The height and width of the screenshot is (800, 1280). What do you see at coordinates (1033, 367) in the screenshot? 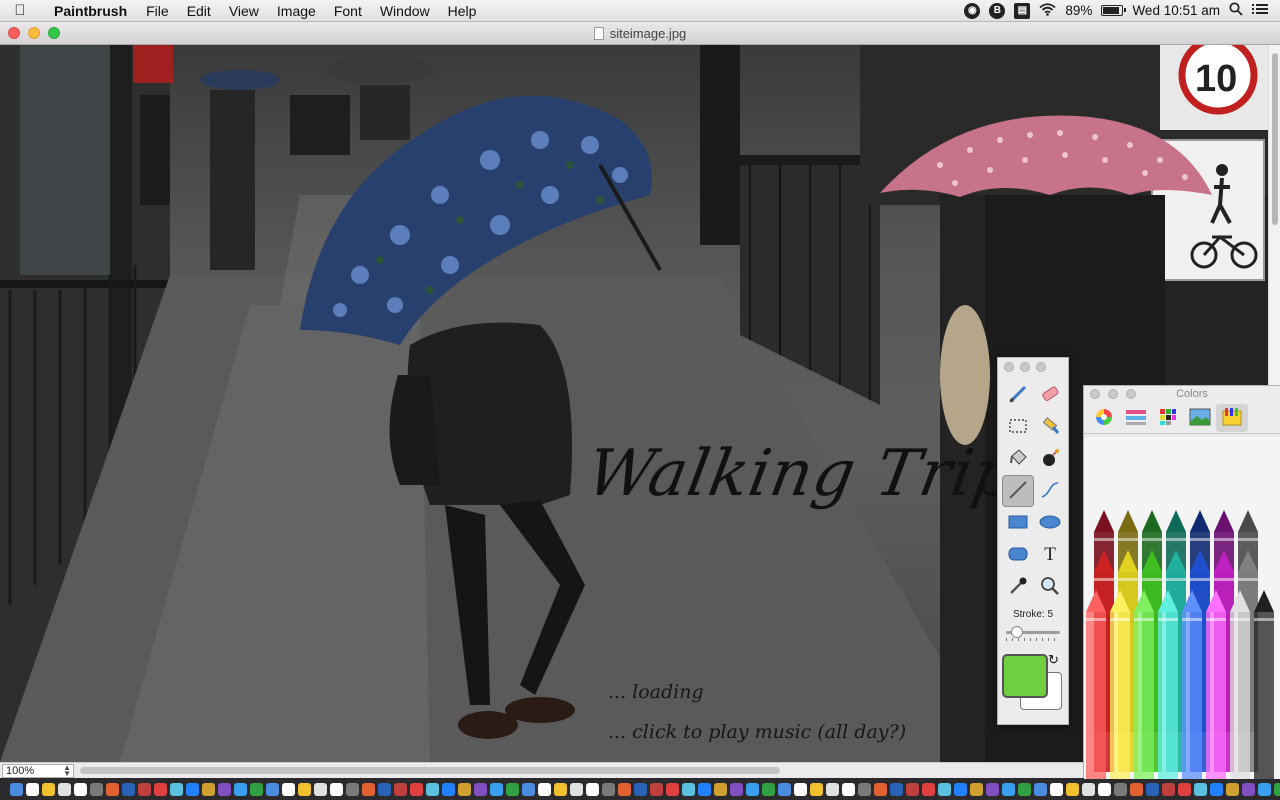
I see `tools-palette-titlebar` at bounding box center [1033, 367].